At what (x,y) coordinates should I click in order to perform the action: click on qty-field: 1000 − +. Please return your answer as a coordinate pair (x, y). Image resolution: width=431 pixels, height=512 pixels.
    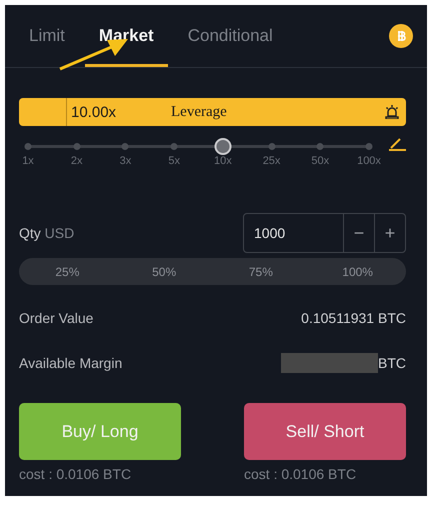
    Looking at the image, I should click on (324, 233).